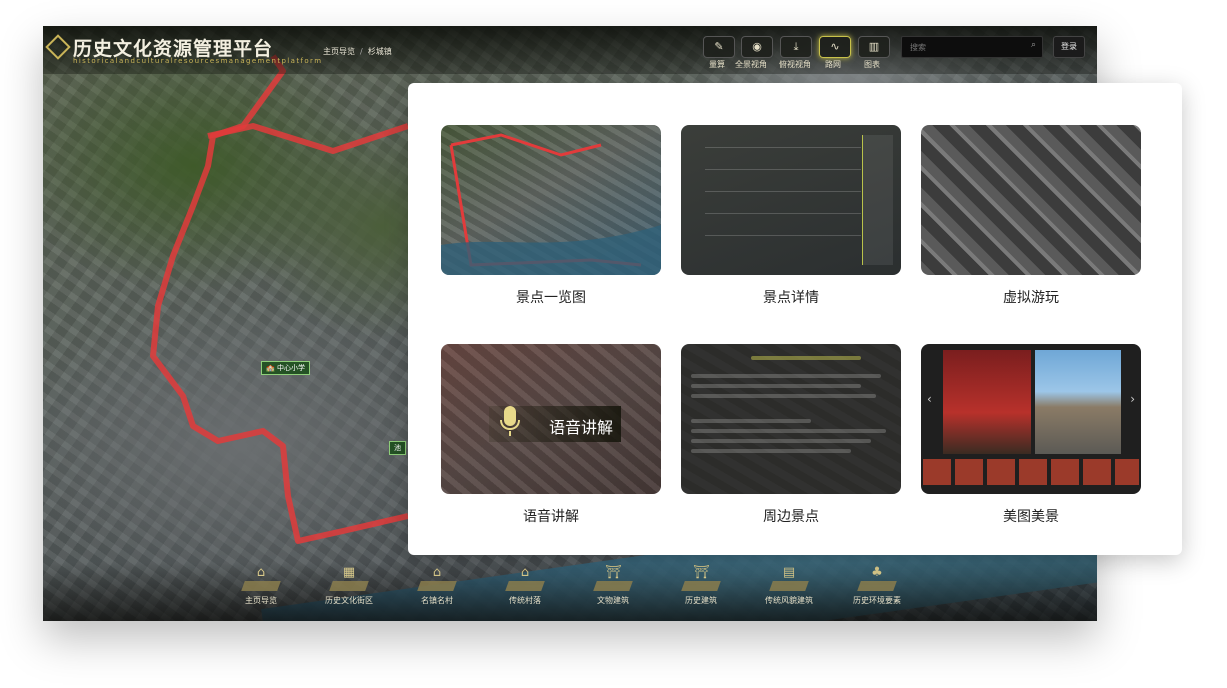  Describe the element at coordinates (285, 368) in the screenshot. I see `map-marker: 🏫 中心小学` at that location.